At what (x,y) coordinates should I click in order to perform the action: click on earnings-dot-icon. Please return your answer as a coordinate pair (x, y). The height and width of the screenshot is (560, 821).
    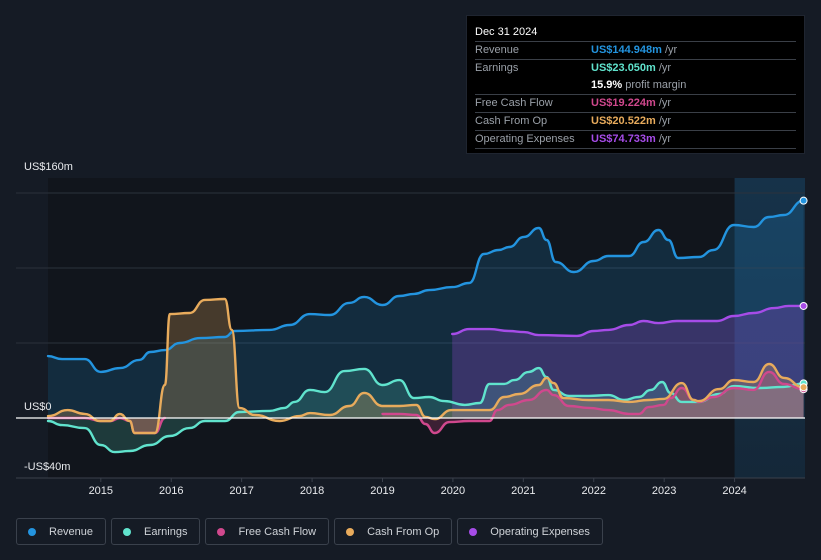
    Looking at the image, I should click on (127, 531).